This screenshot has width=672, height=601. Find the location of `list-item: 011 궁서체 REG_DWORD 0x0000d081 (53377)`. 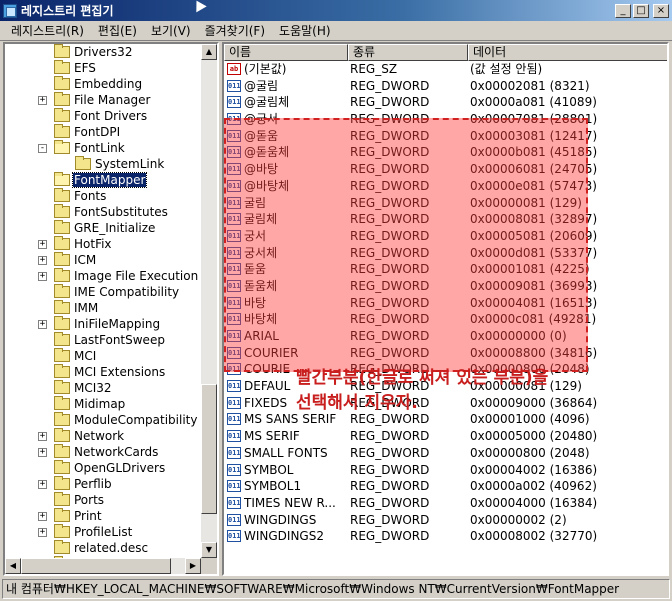

list-item: 011 궁서체 REG_DWORD 0x0000d081 (53377) is located at coordinates (445, 253).